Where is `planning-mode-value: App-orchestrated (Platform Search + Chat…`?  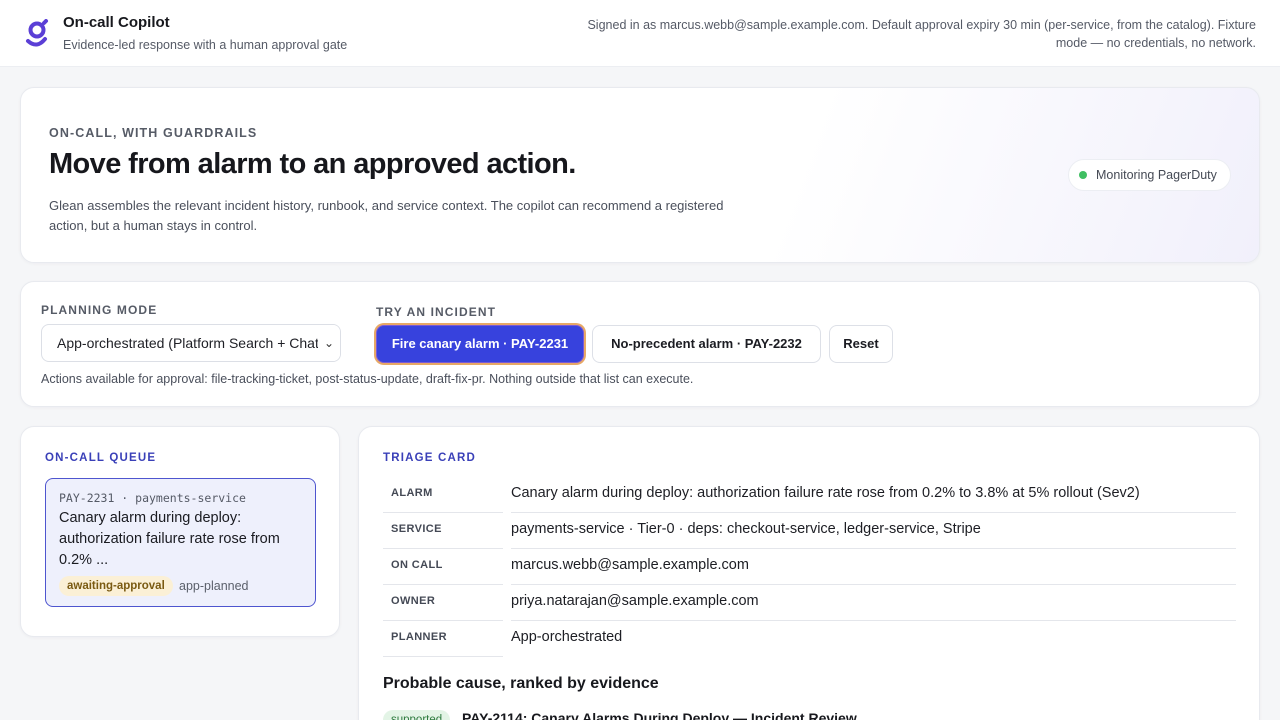
planning-mode-value: App-orchestrated (Platform Search + Chat… is located at coordinates (190, 343).